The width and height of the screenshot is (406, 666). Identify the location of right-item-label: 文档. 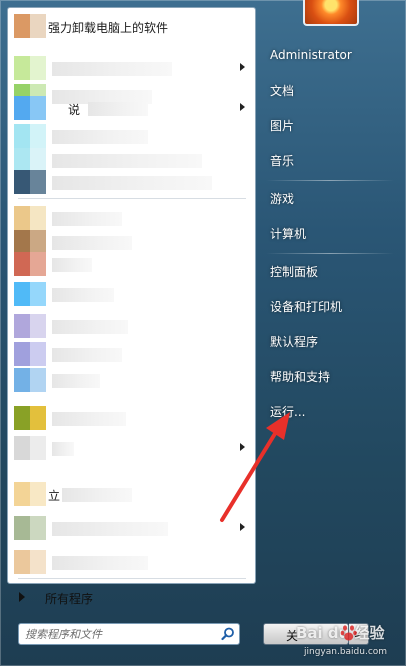
(282, 91).